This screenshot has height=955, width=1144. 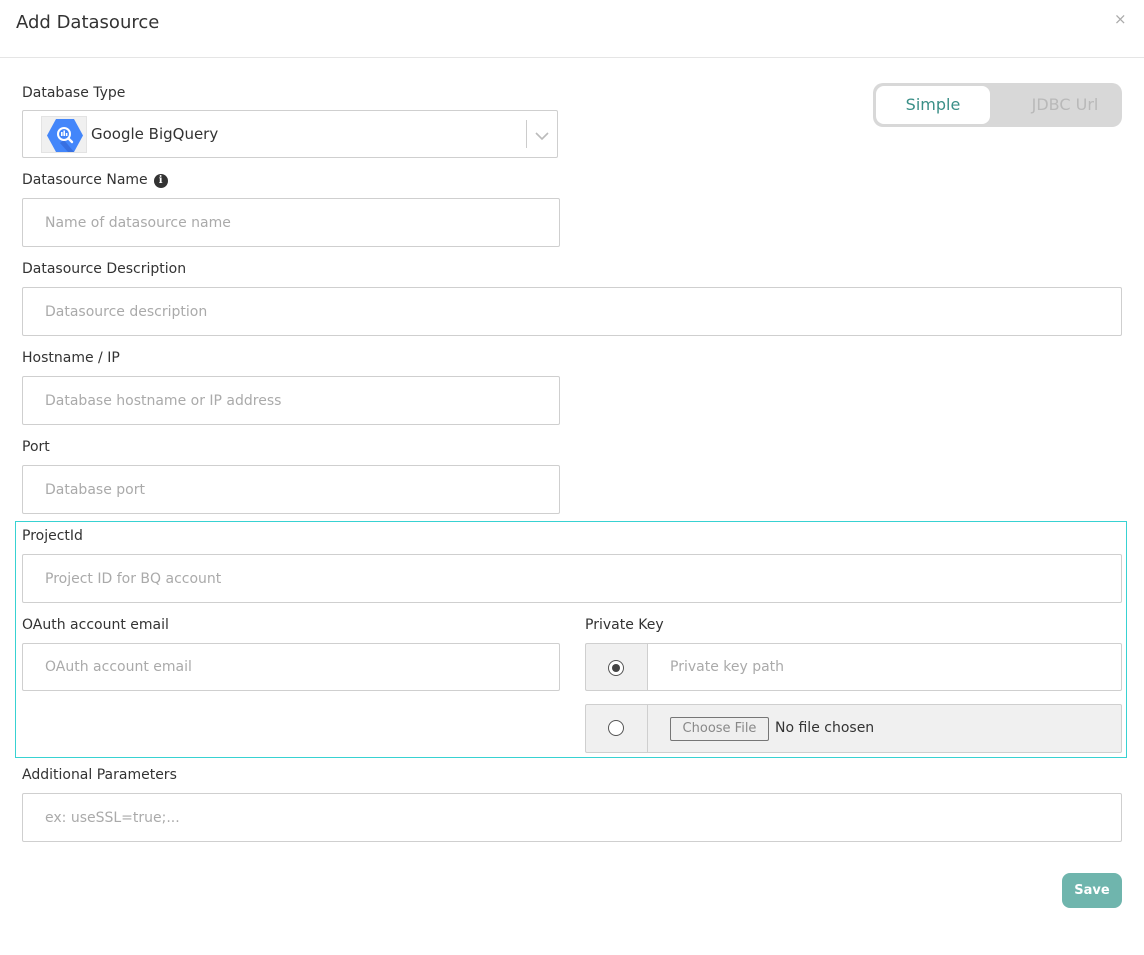 What do you see at coordinates (88, 22) in the screenshot?
I see `dialog-title: Add Datasource` at bounding box center [88, 22].